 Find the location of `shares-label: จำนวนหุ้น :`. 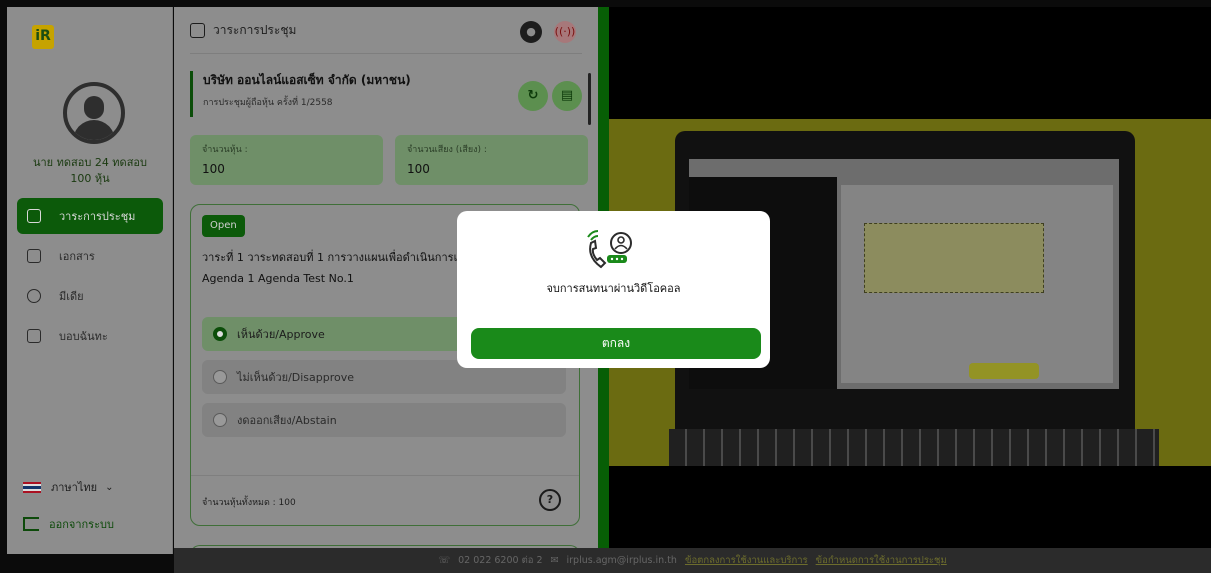

shares-label: จำนวนหุ้น : is located at coordinates (225, 150).